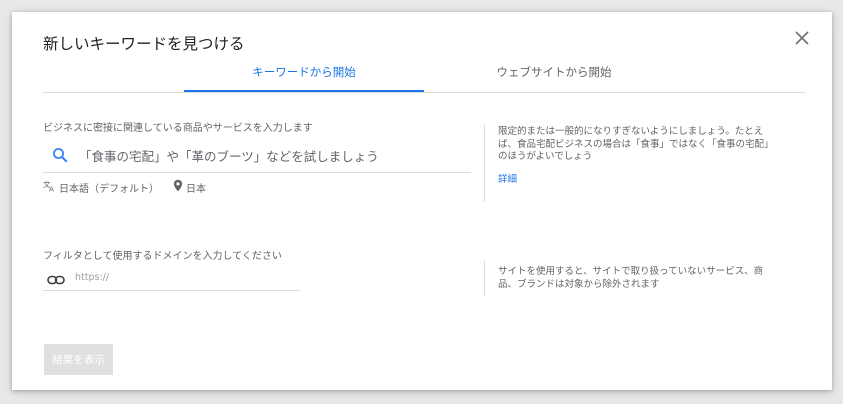 The width and height of the screenshot is (843, 404). I want to click on domain-input, so click(185, 277).